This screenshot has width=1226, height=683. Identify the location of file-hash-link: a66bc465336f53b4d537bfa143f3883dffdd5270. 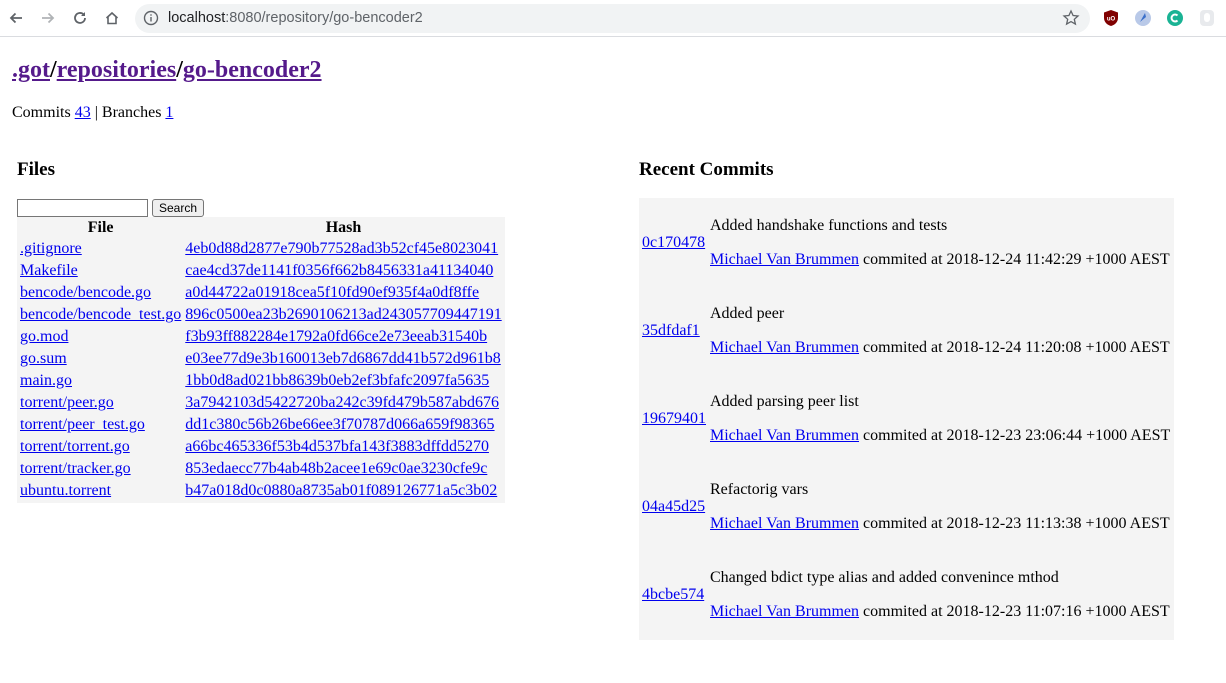
(337, 446).